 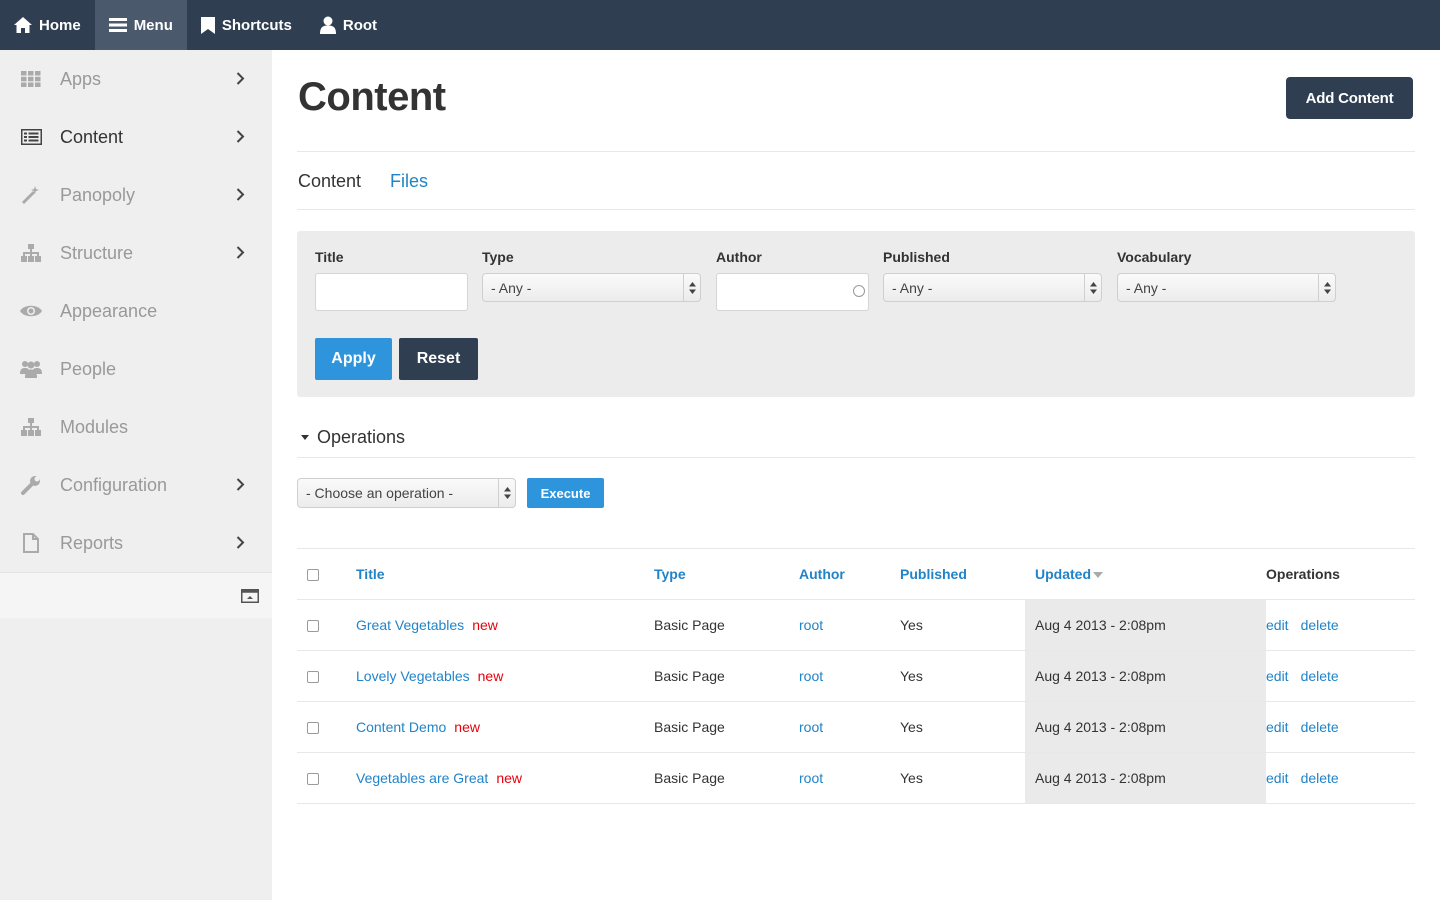 What do you see at coordinates (1226, 287) in the screenshot?
I see `vocabulary-filter-select: - Any -` at bounding box center [1226, 287].